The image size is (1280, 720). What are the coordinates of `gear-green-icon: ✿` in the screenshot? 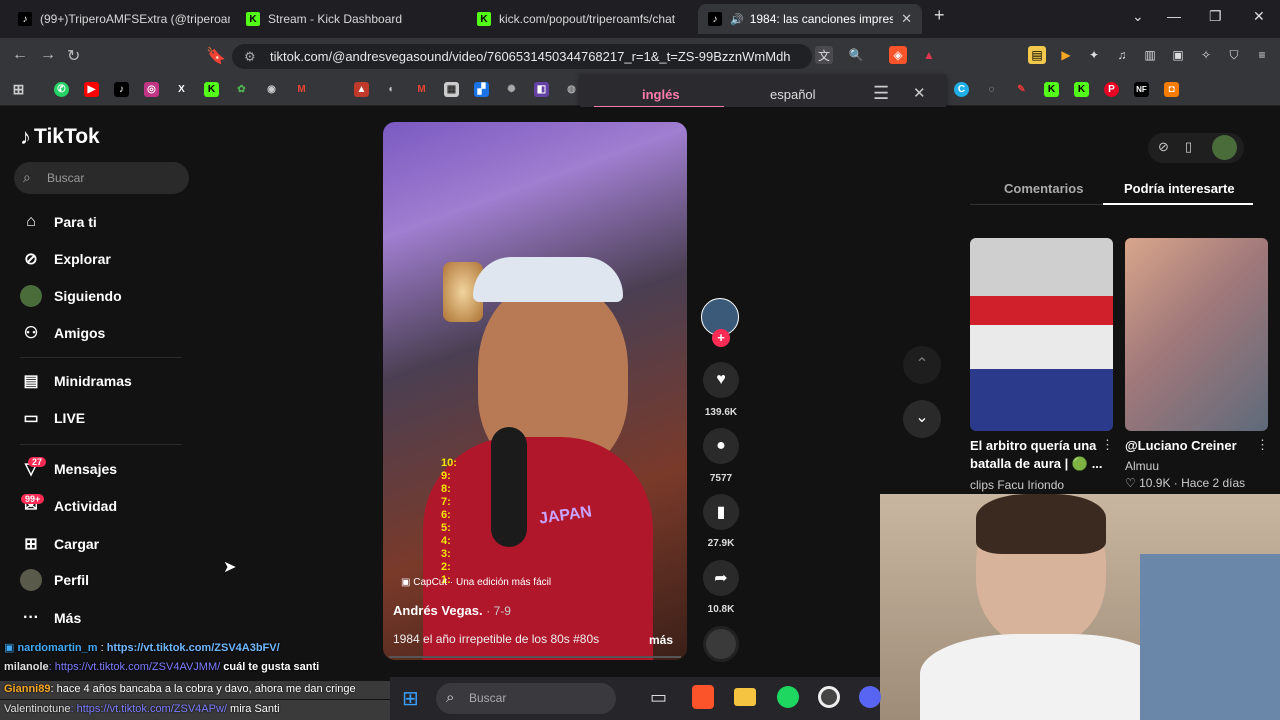 It's located at (241, 89).